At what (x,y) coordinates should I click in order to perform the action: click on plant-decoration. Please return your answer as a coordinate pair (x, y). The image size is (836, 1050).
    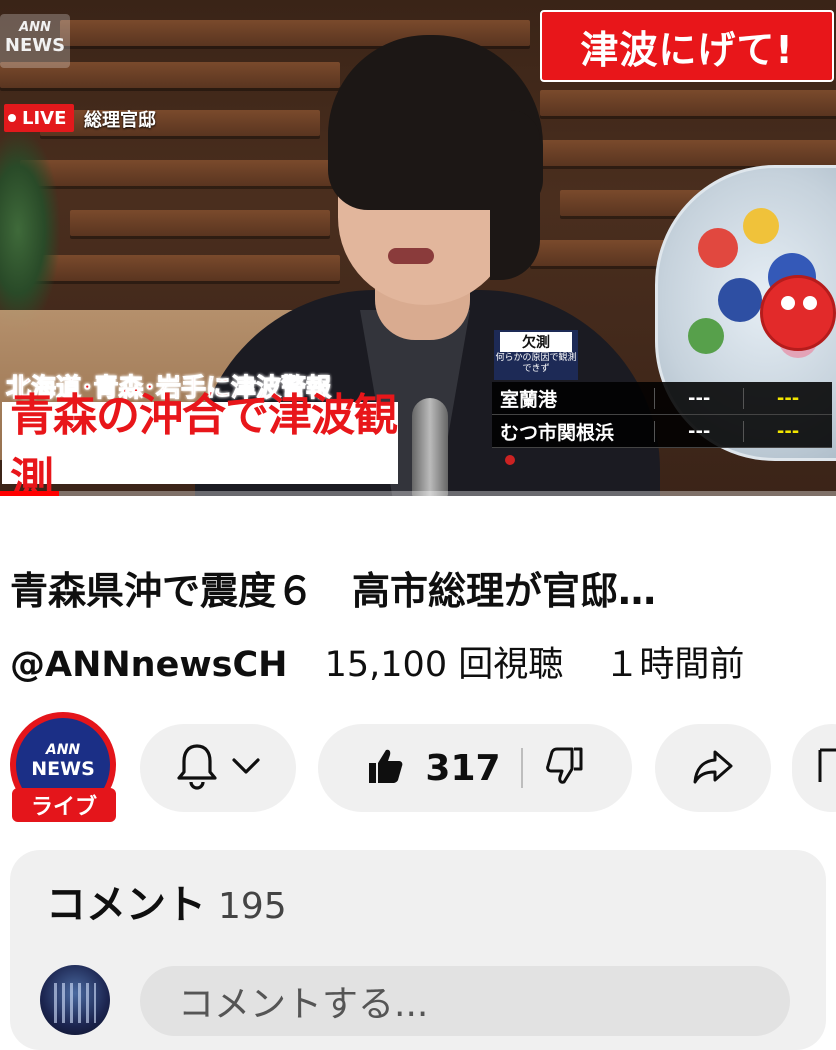
    Looking at the image, I should click on (30, 230).